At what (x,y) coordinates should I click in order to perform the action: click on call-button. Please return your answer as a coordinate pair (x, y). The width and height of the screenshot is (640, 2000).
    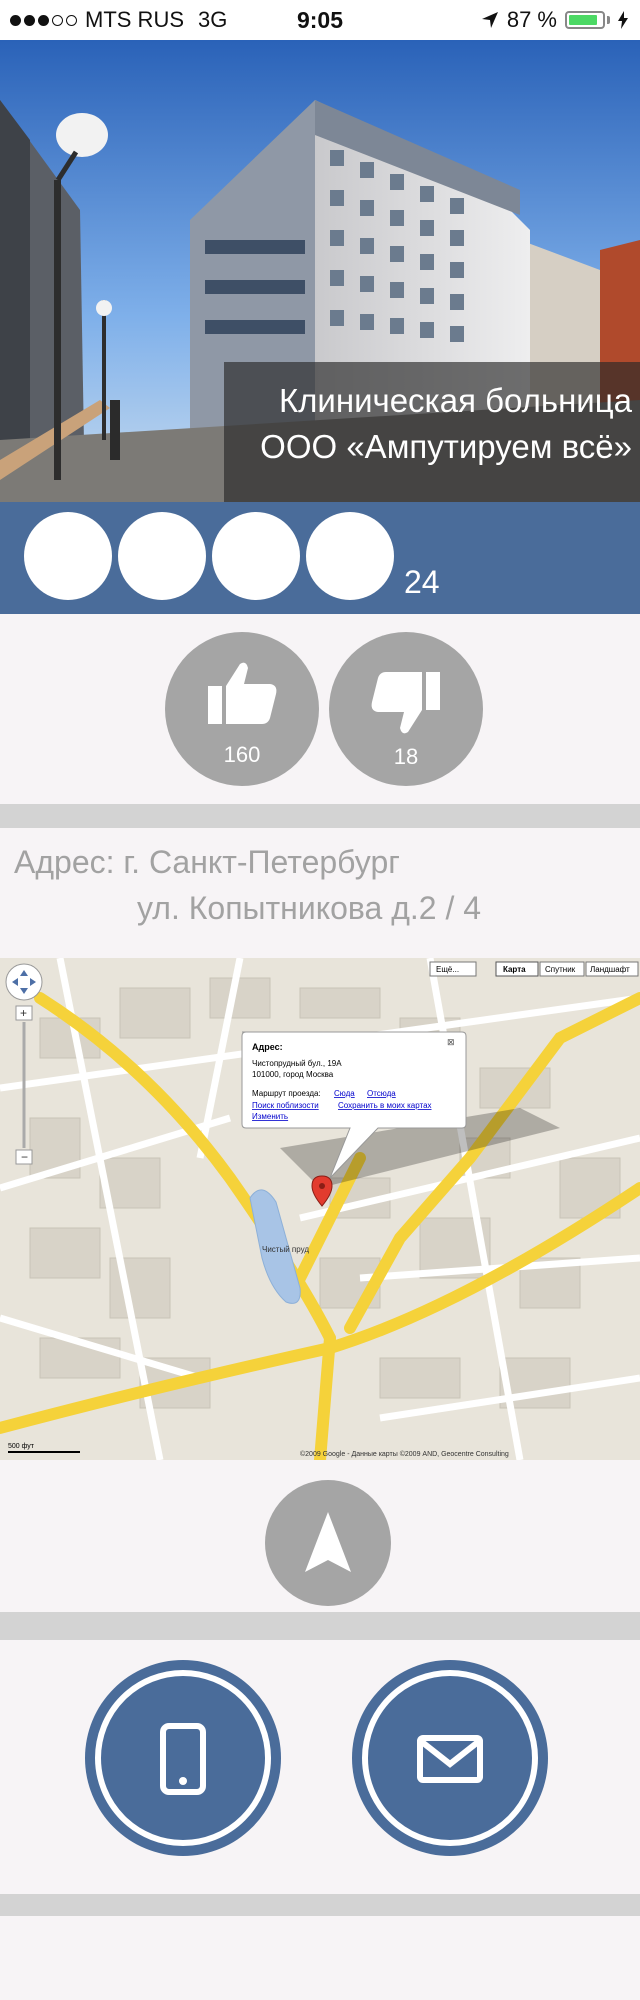
    Looking at the image, I should click on (183, 1758).